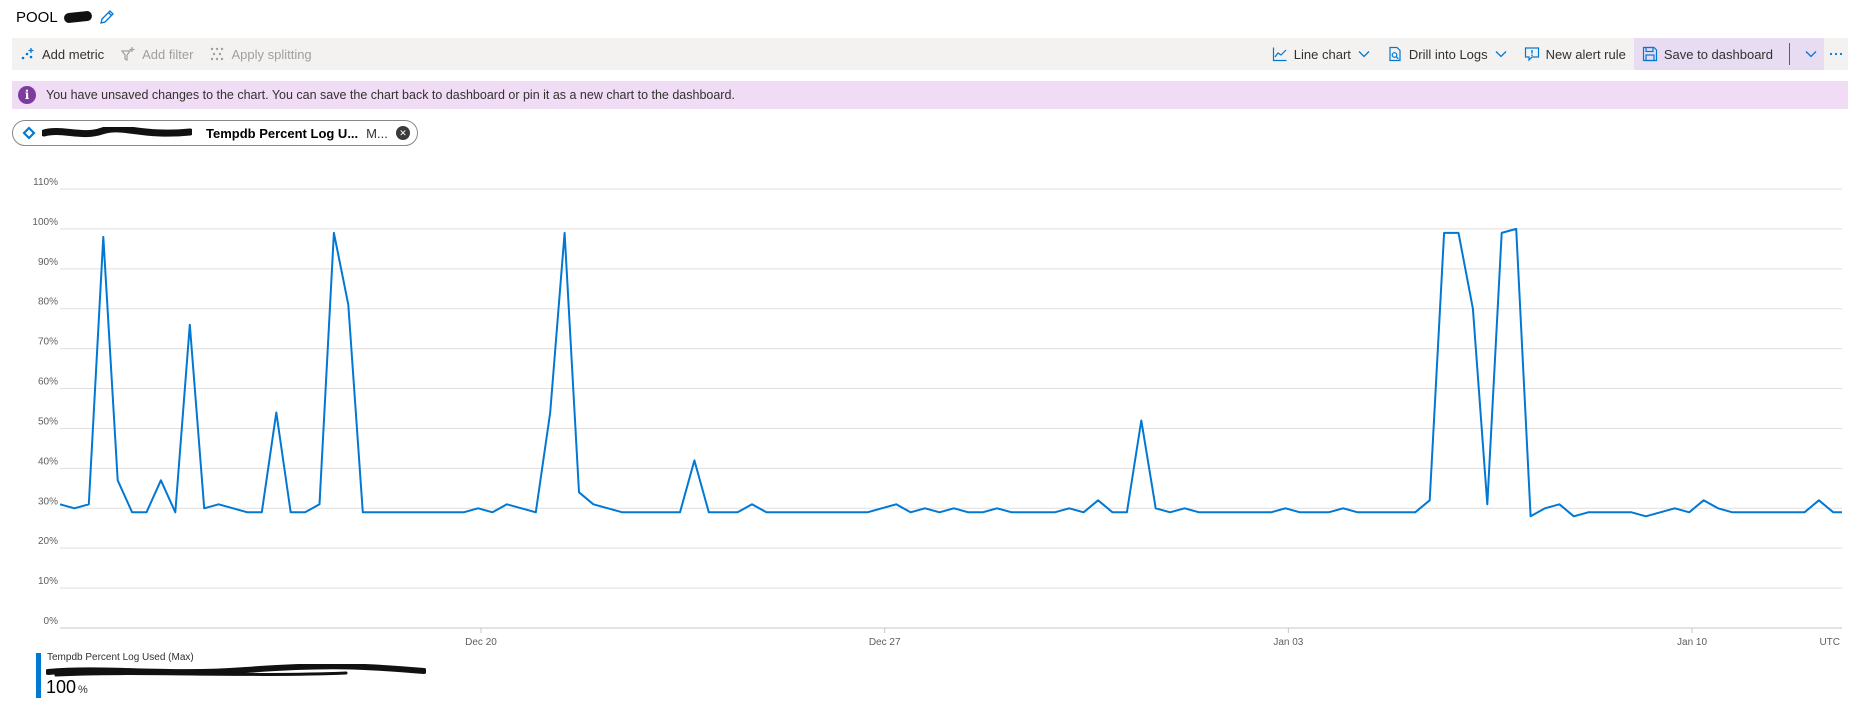  I want to click on legend-value-unit: %, so click(83, 690).